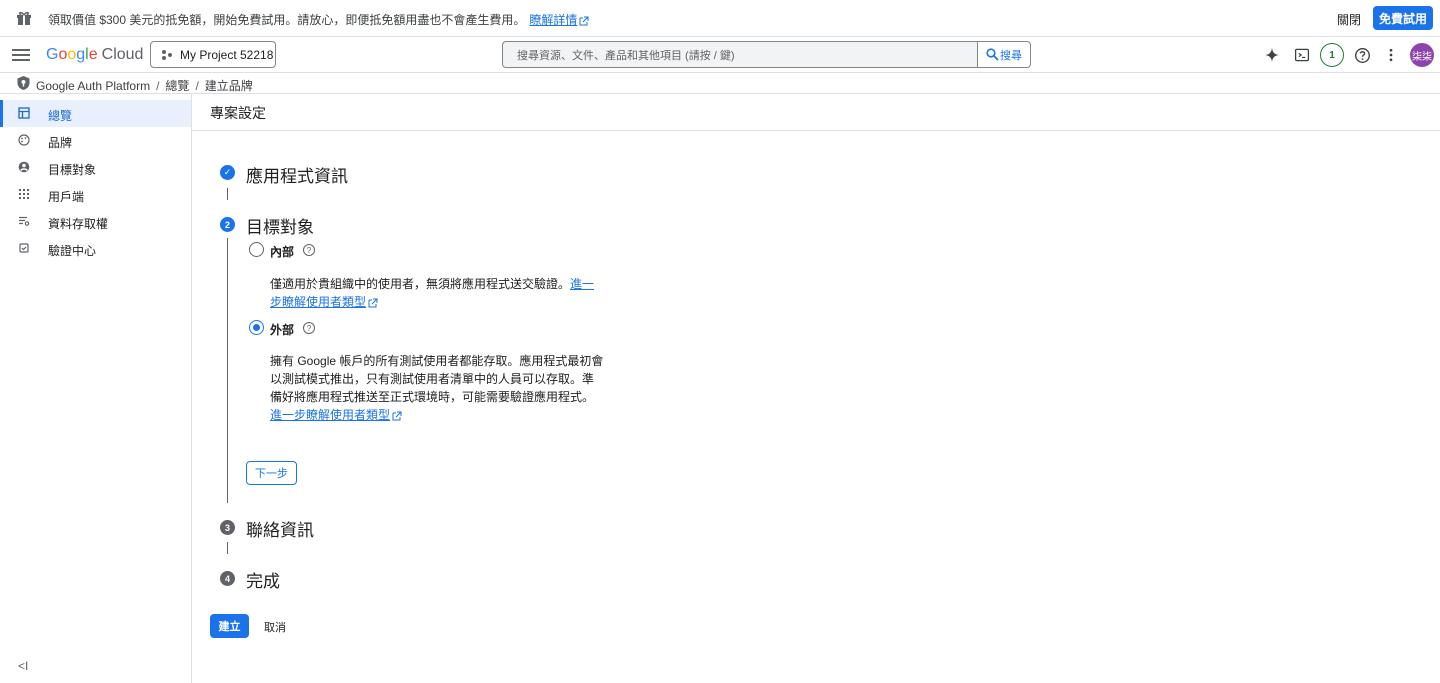  Describe the element at coordinates (24, 18) in the screenshot. I see `gift-icon` at that location.